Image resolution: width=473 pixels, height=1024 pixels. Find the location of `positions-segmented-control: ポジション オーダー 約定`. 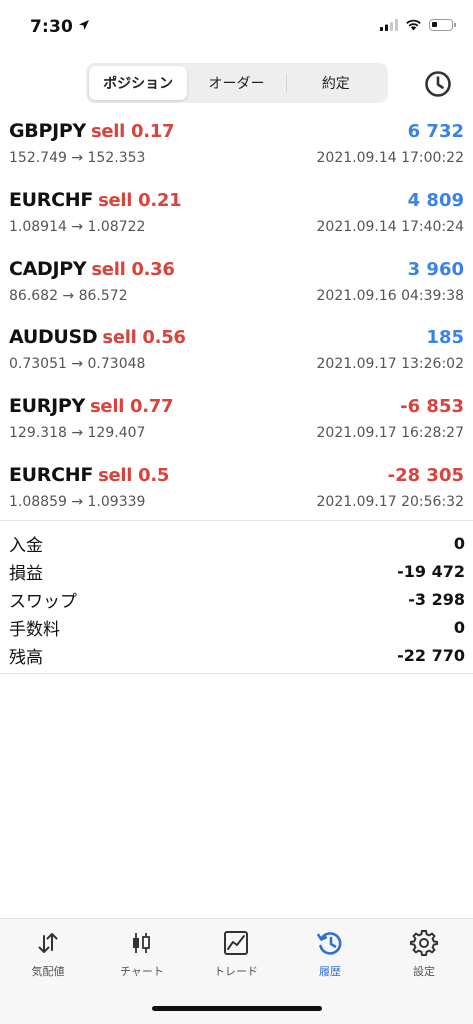

positions-segmented-control: ポジション オーダー 約定 is located at coordinates (237, 83).